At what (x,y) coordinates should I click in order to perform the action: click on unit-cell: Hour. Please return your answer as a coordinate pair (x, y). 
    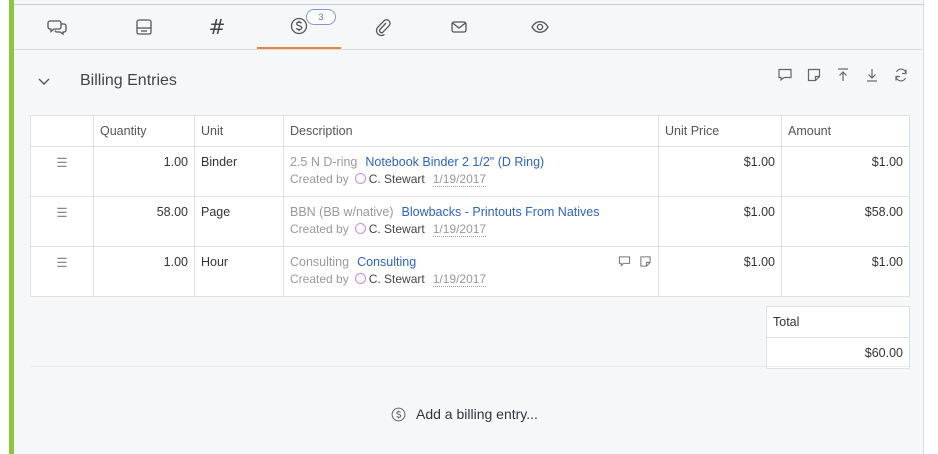
    Looking at the image, I should click on (239, 271).